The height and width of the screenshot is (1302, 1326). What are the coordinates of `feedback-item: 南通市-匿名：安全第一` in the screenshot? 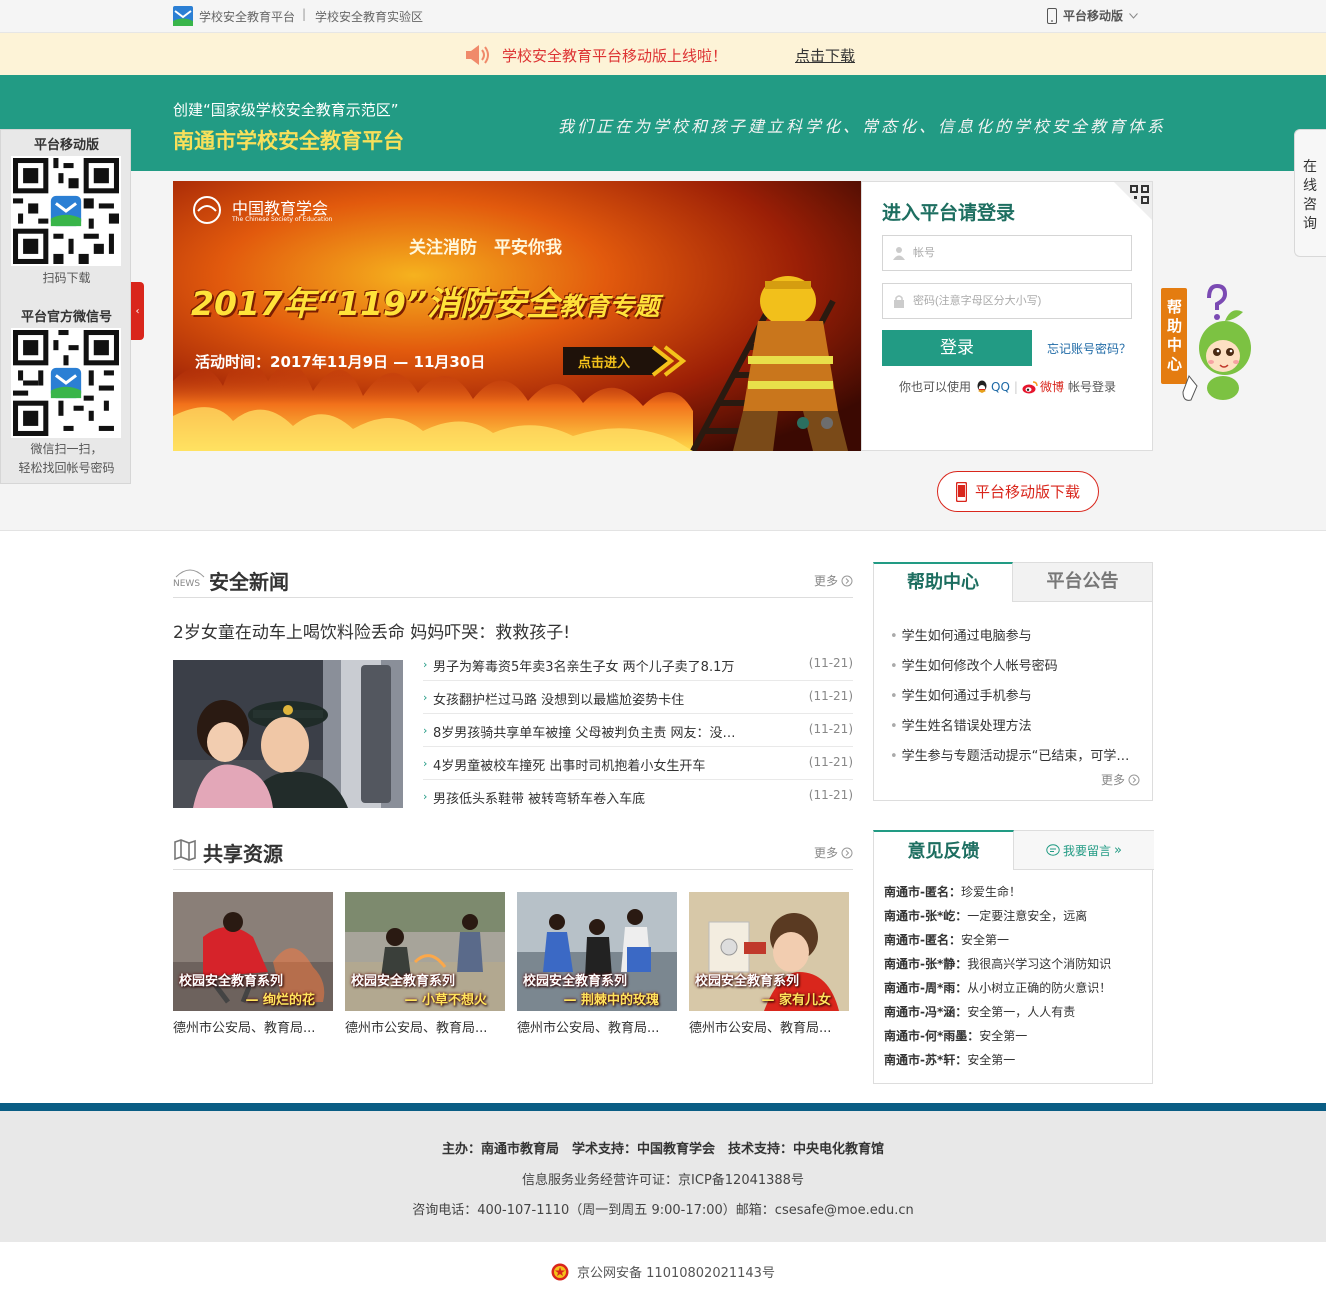 It's located at (1015, 943).